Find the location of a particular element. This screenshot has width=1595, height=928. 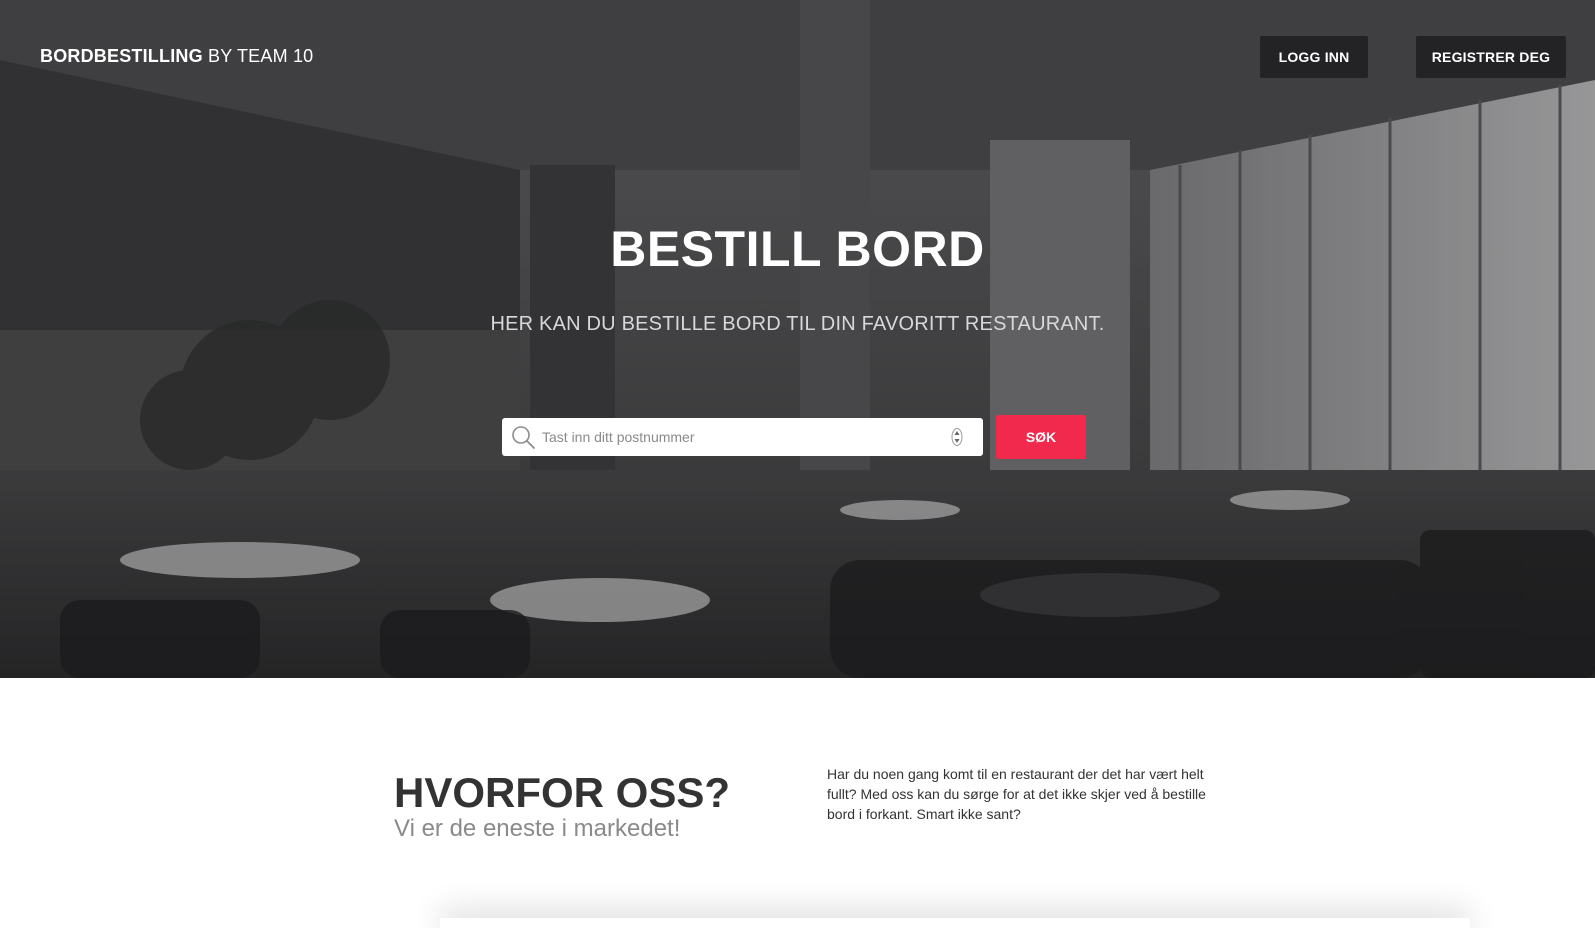

postcode-input is located at coordinates (742, 437).